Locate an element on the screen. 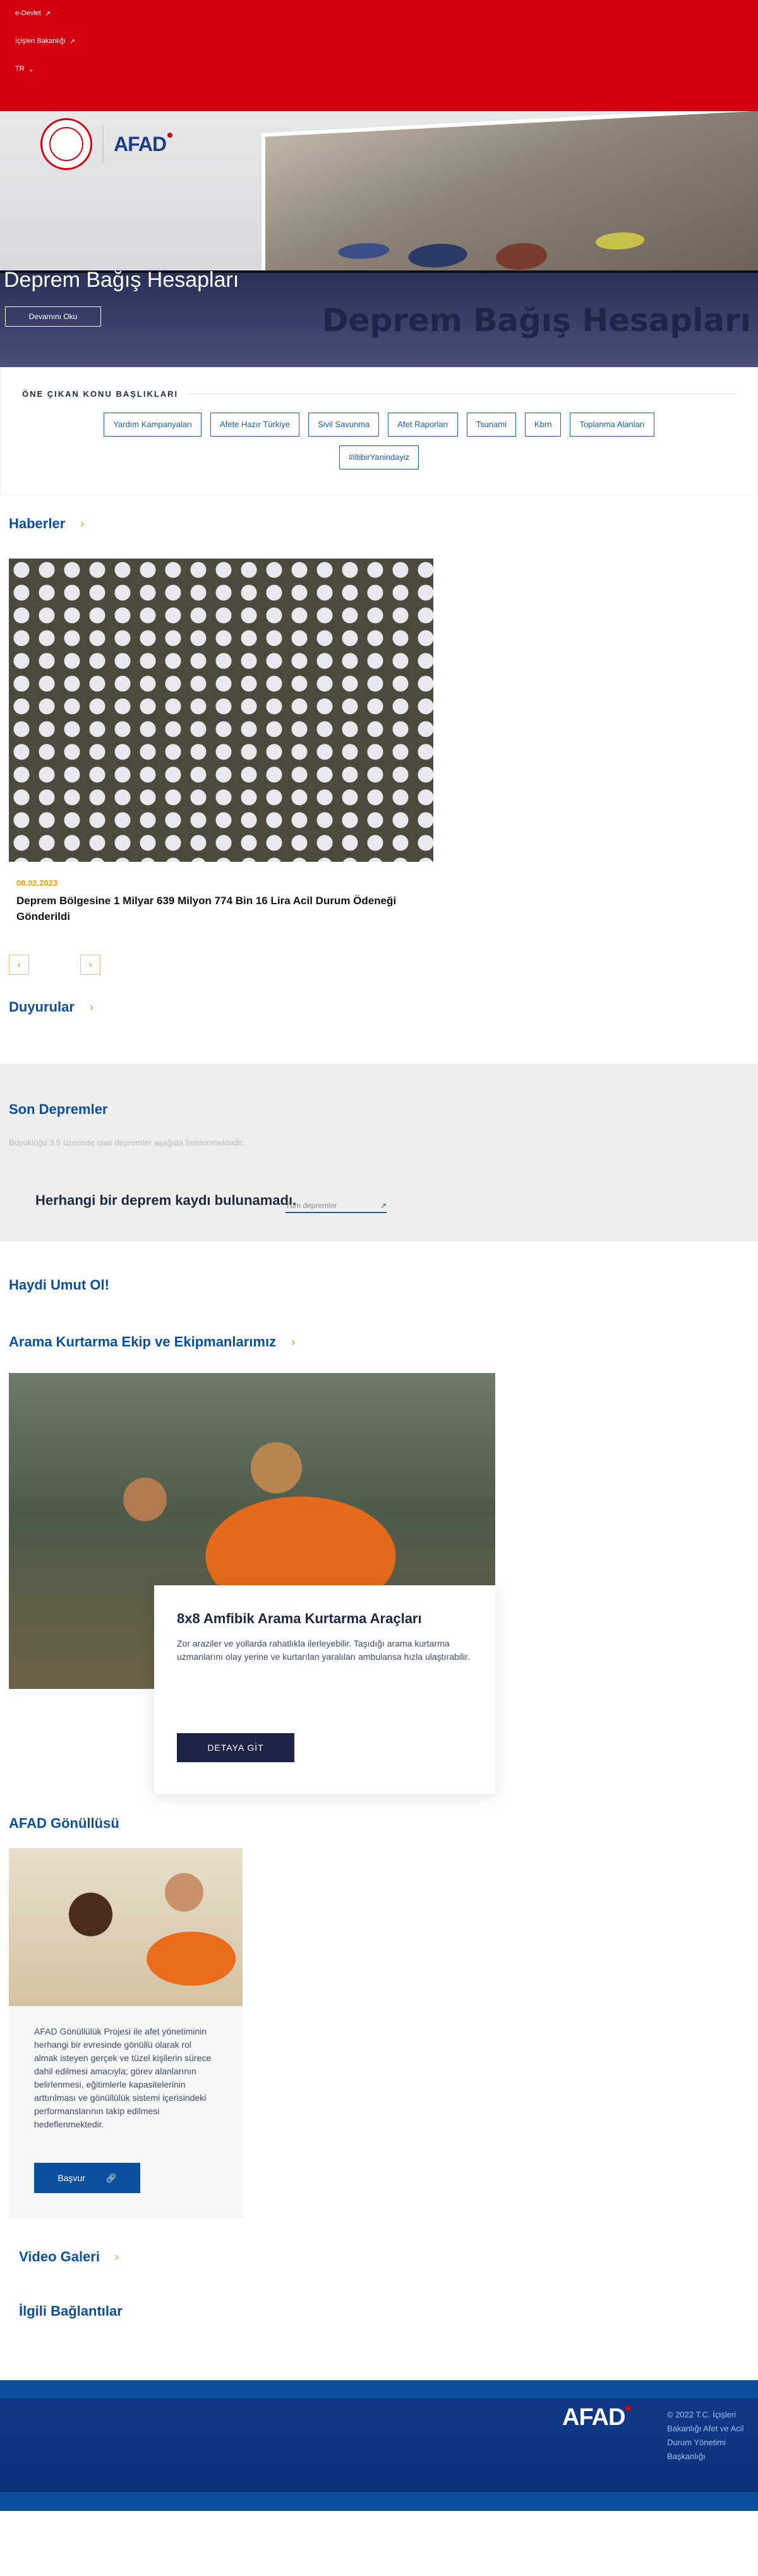 The image size is (758, 2576). ministry-seal-icon is located at coordinates (66, 144).